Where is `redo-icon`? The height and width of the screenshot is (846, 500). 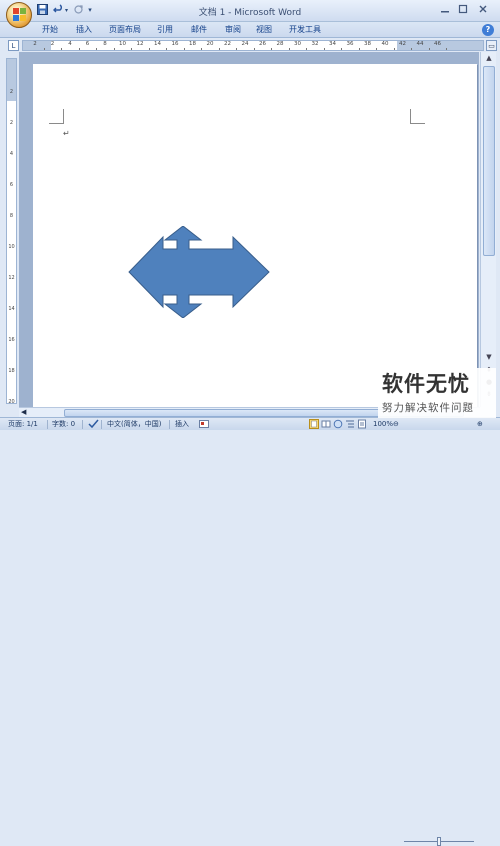
redo-icon is located at coordinates (78, 10).